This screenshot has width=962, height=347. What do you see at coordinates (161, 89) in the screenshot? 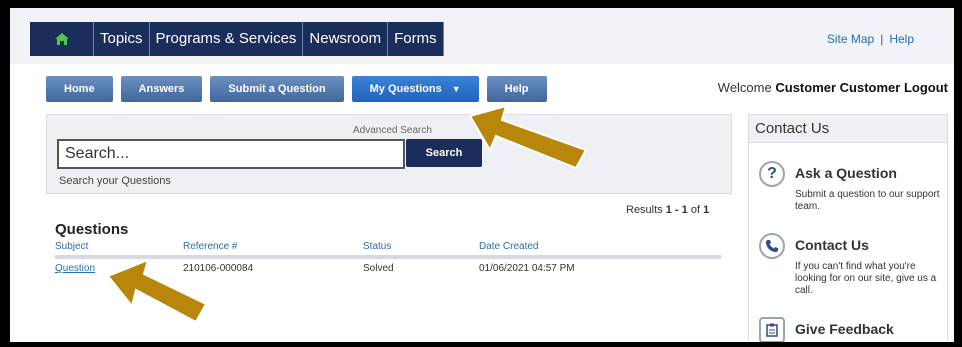
I see `subnav-answers-button: Answers` at bounding box center [161, 89].